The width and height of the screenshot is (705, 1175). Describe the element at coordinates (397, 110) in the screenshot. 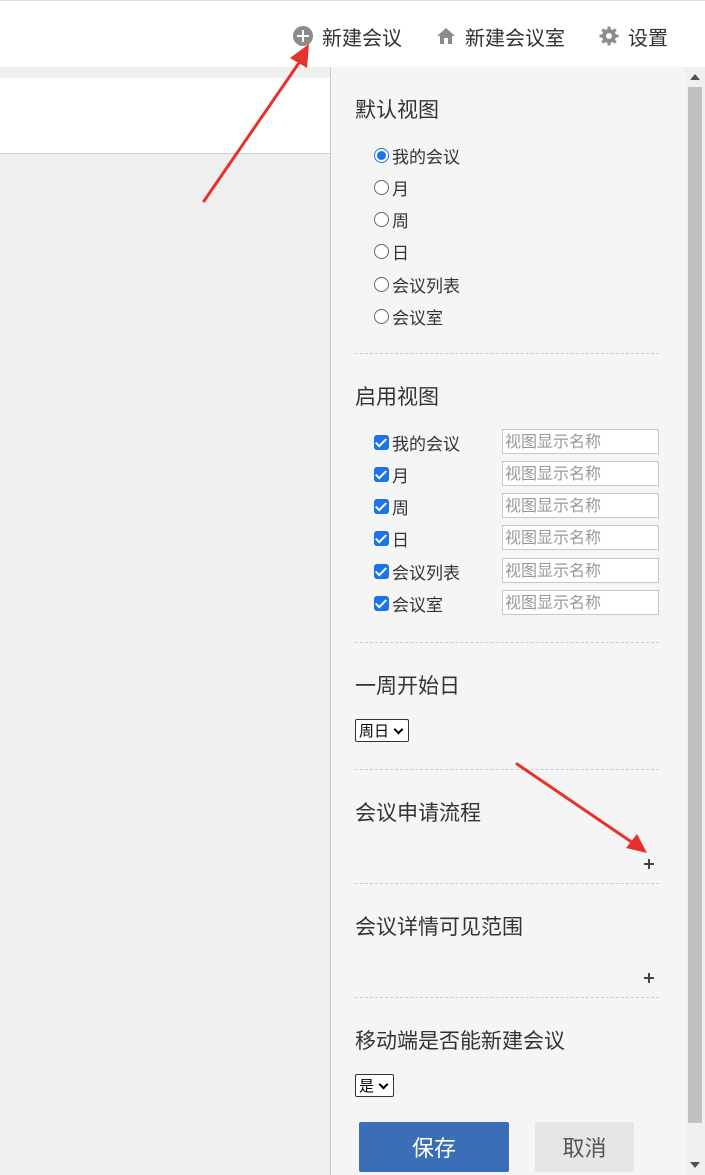

I see `default-view-title: 默认视图` at that location.